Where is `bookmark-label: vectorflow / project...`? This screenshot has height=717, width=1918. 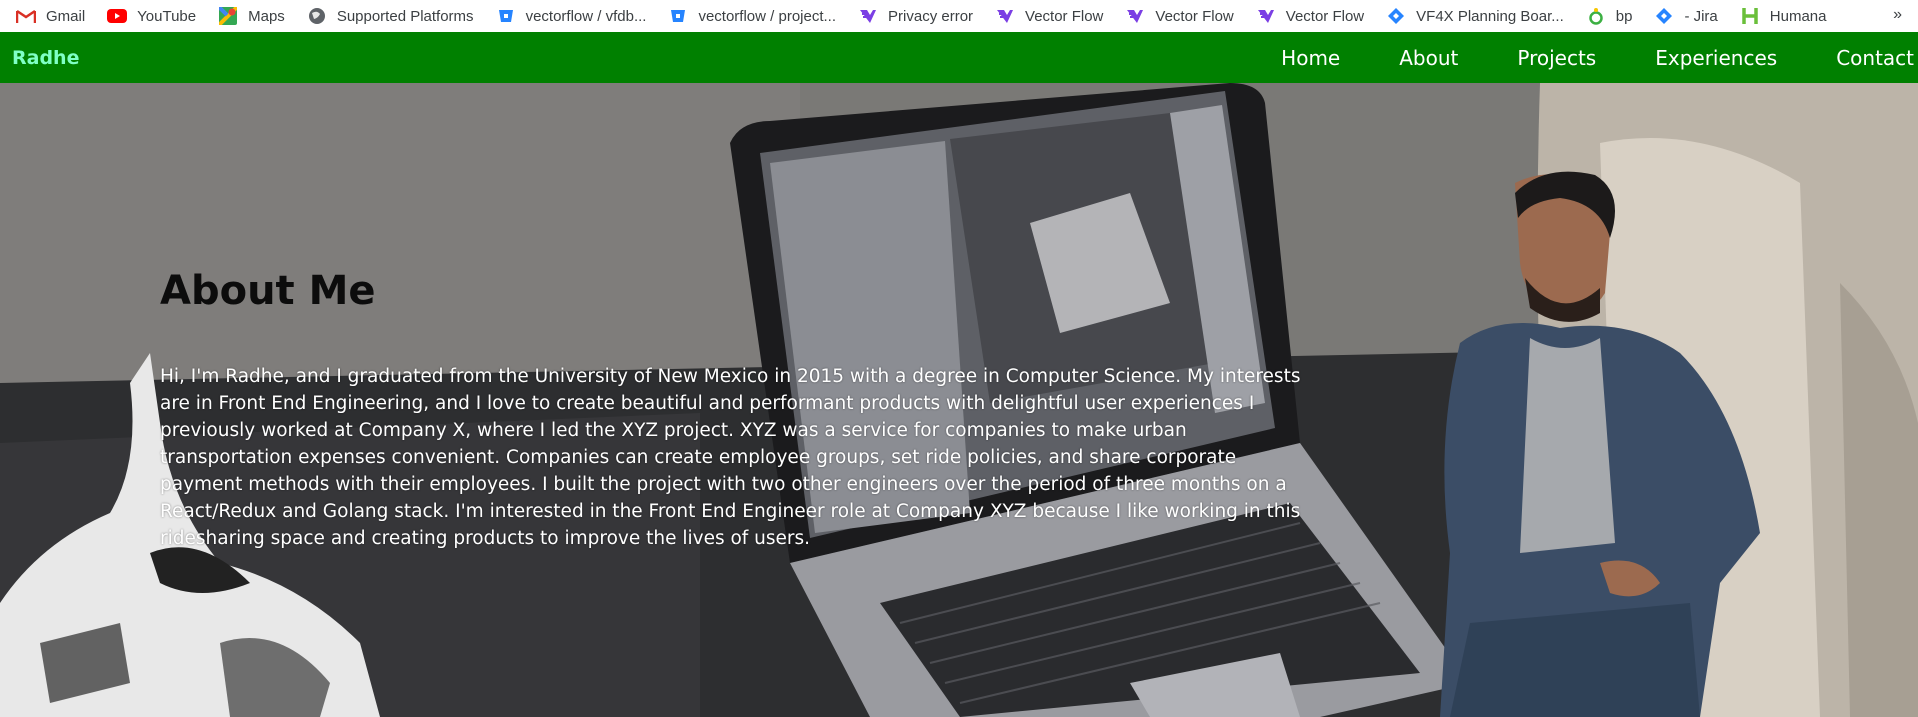 bookmark-label: vectorflow / project... is located at coordinates (767, 16).